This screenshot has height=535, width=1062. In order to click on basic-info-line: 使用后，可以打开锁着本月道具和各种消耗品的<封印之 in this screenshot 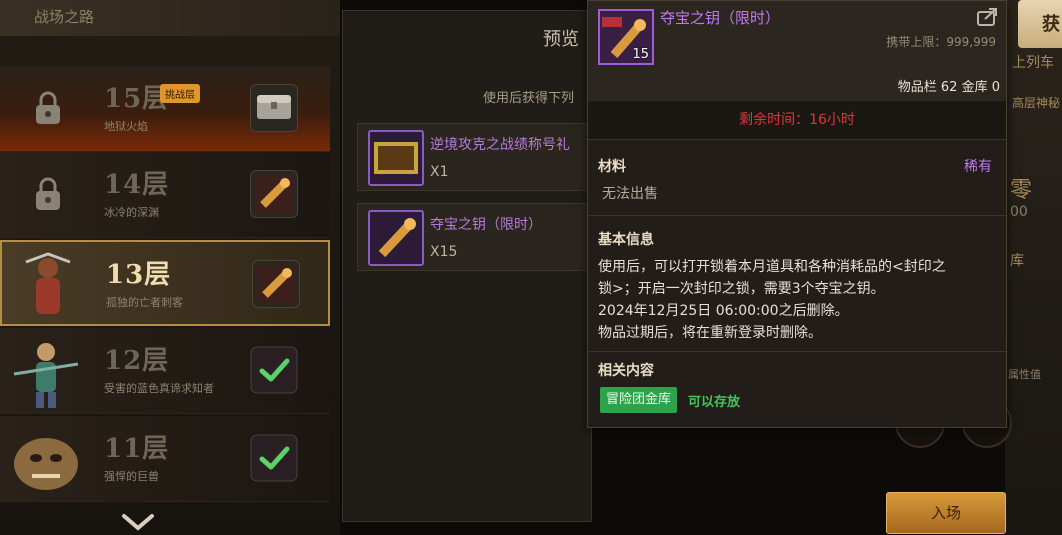, I will do `click(772, 267)`.